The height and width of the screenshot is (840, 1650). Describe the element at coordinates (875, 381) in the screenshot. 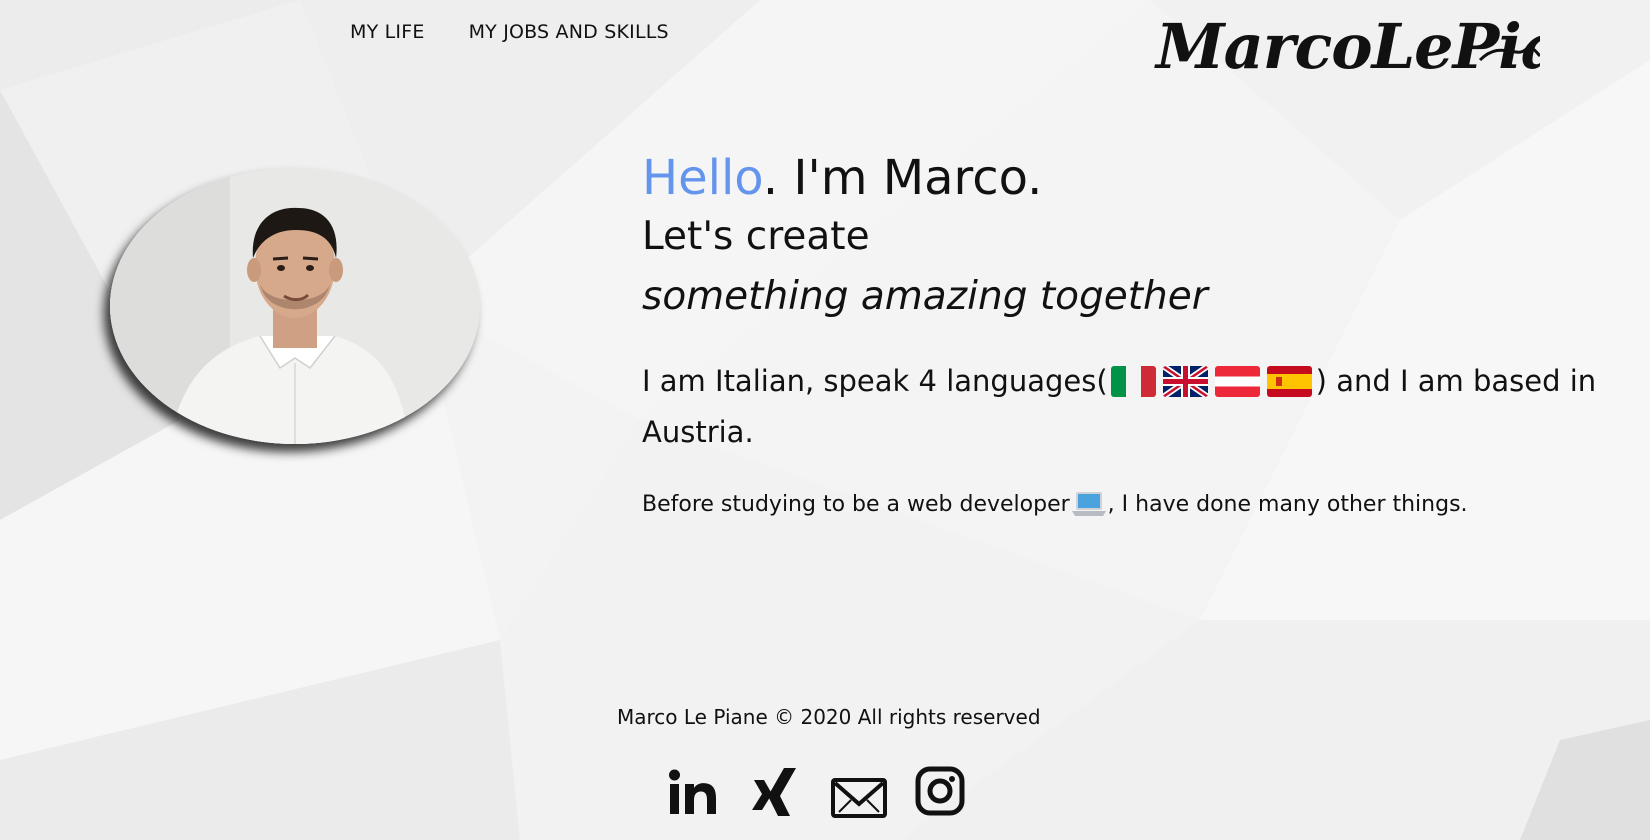

I see `languages-text-before: I am Italian, speak 4 languages(` at that location.